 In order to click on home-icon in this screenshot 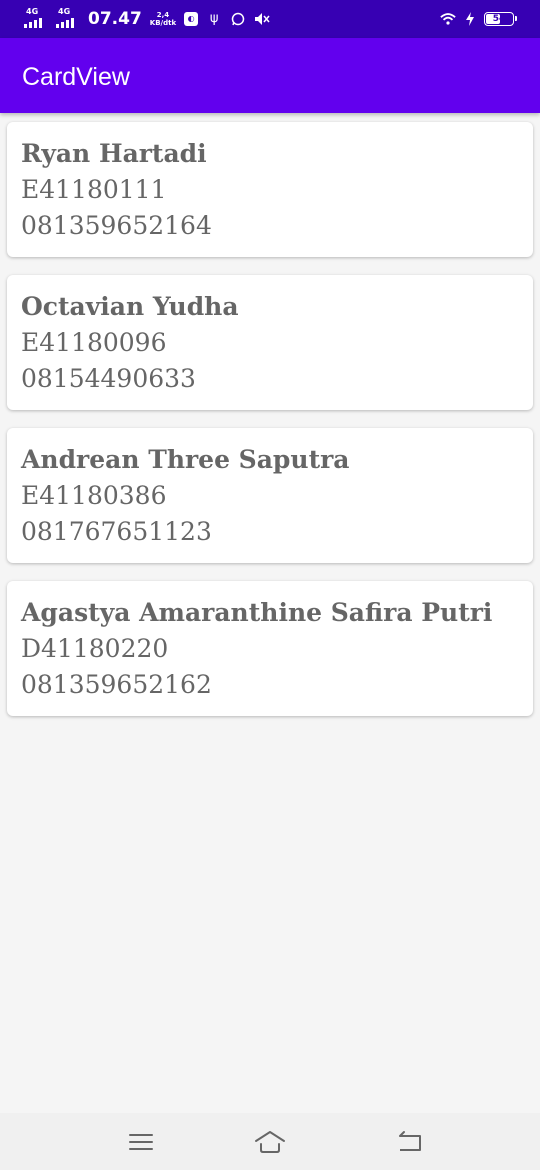, I will do `click(270, 1142)`.